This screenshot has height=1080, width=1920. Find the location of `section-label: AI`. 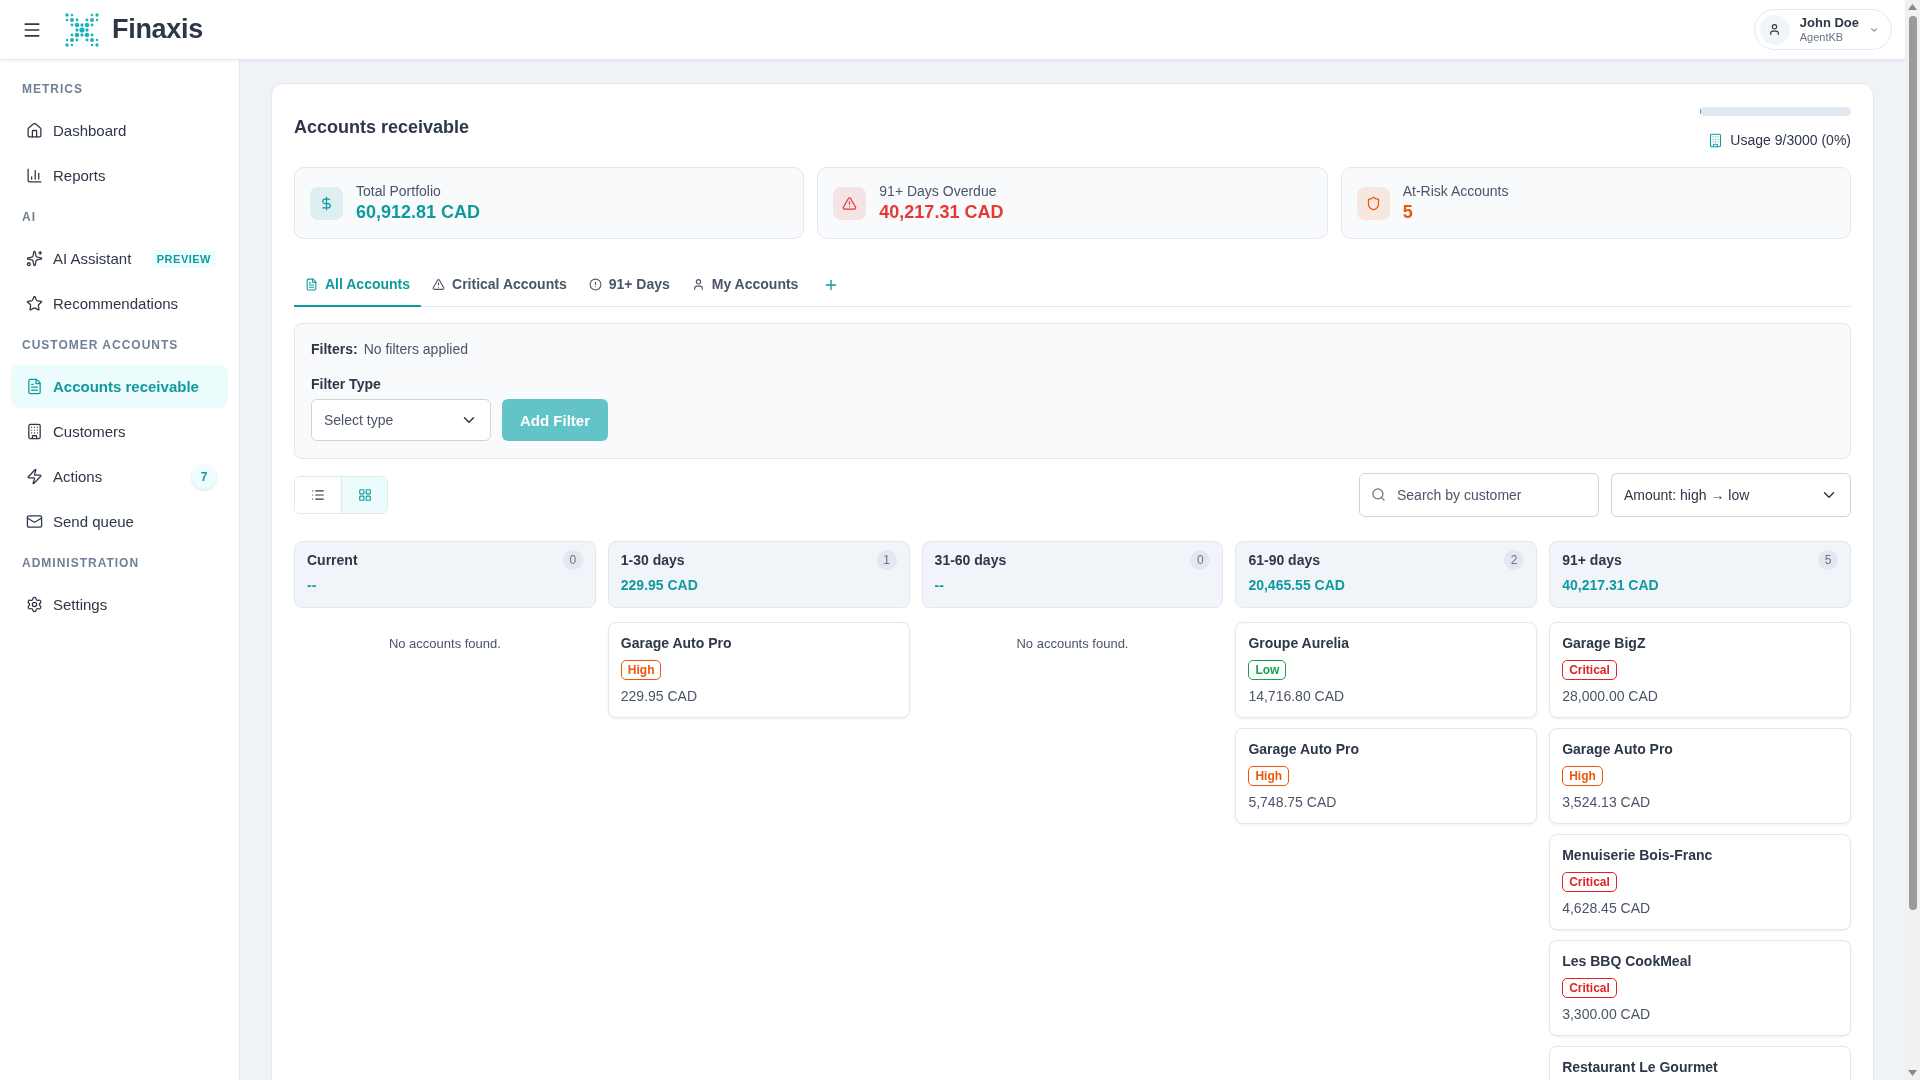

section-label: AI is located at coordinates (29, 217).